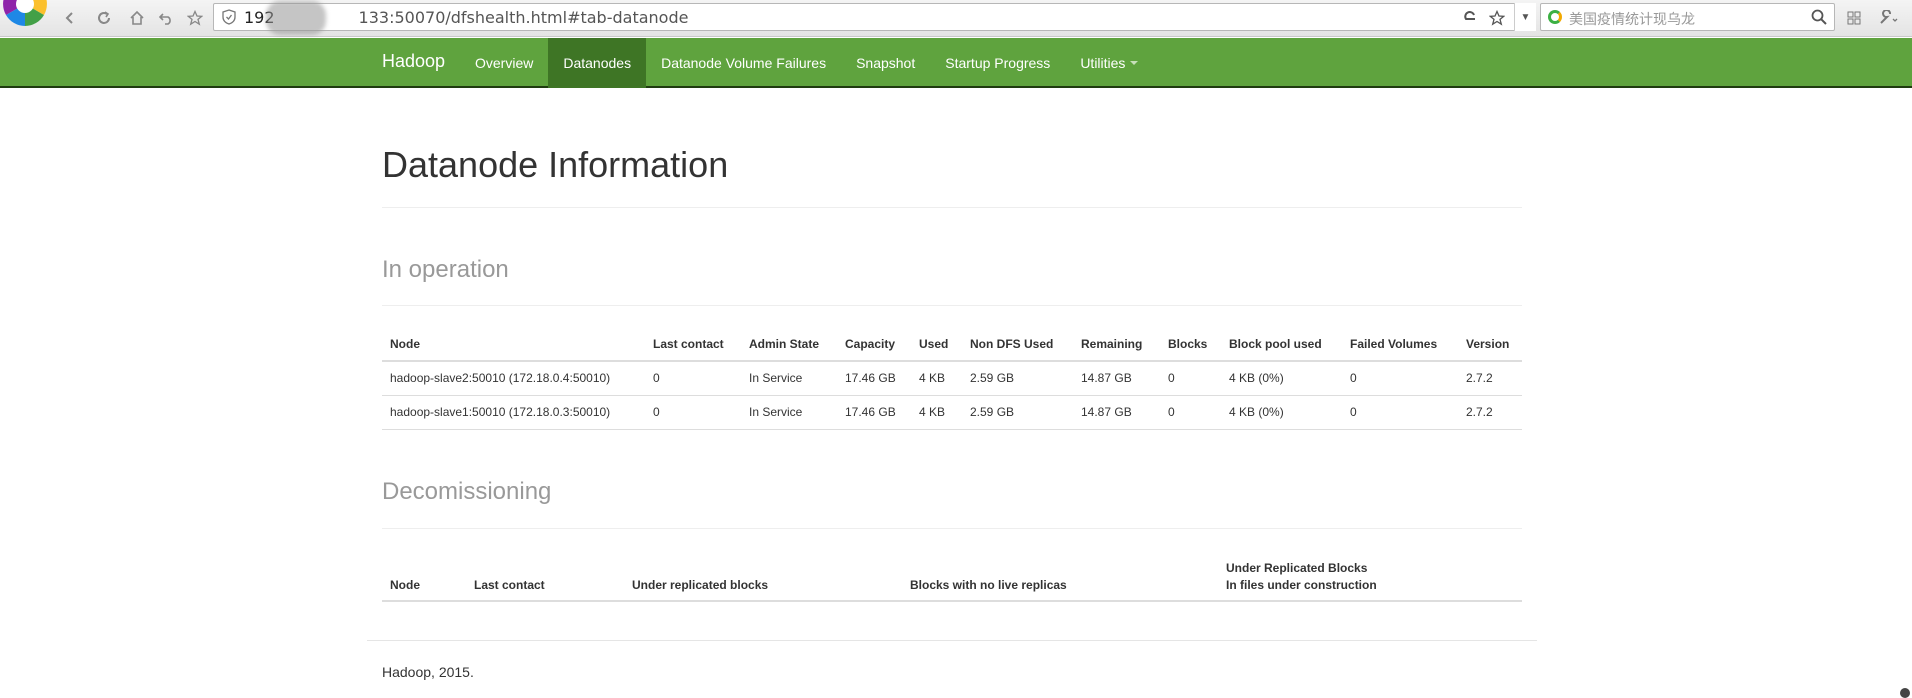 The height and width of the screenshot is (698, 1912). I want to click on col-remaining: Remaining, so click(1116, 345).